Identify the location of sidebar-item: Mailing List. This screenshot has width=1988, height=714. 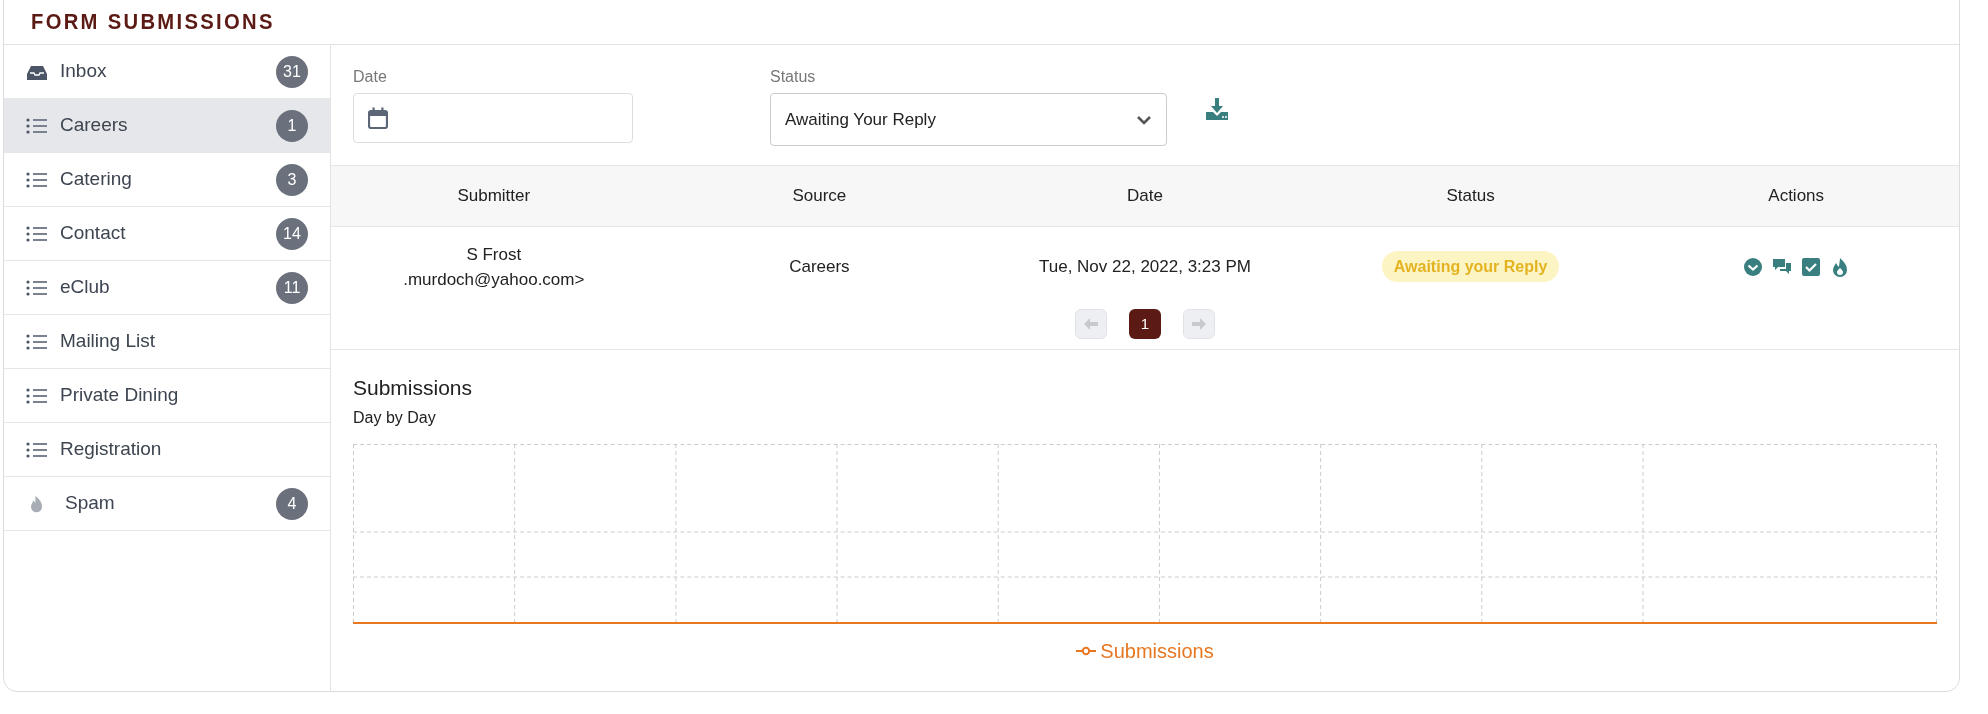
(167, 342).